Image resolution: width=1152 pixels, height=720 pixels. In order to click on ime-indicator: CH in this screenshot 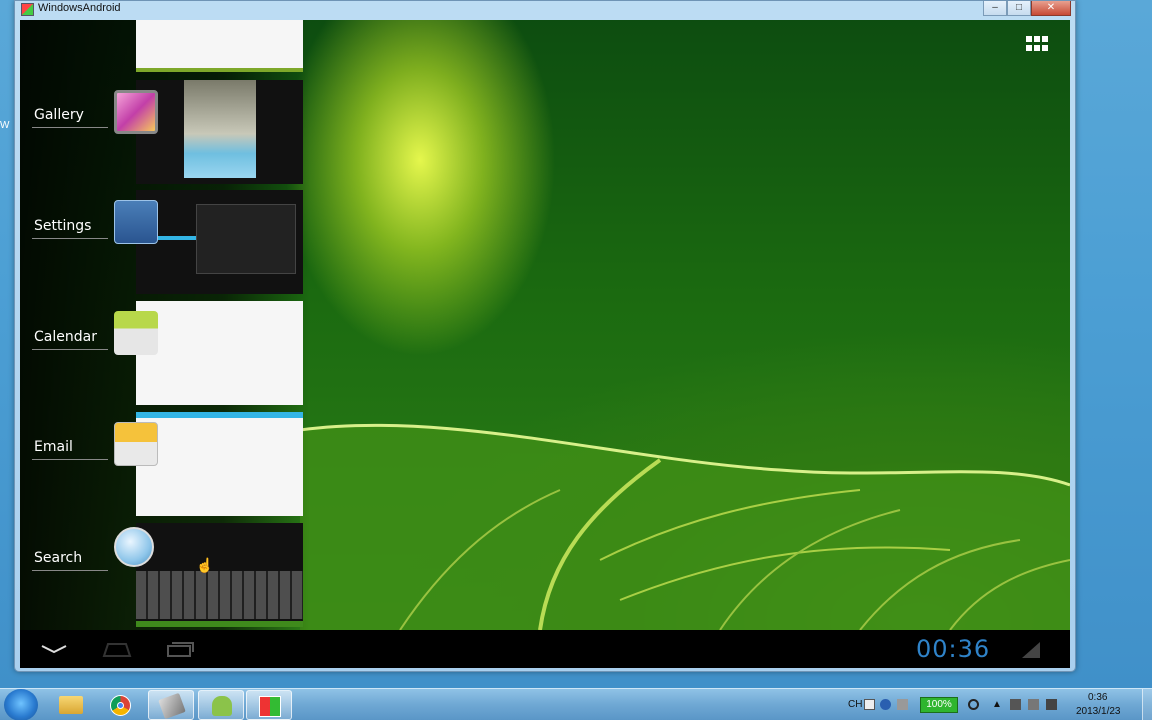, I will do `click(855, 704)`.